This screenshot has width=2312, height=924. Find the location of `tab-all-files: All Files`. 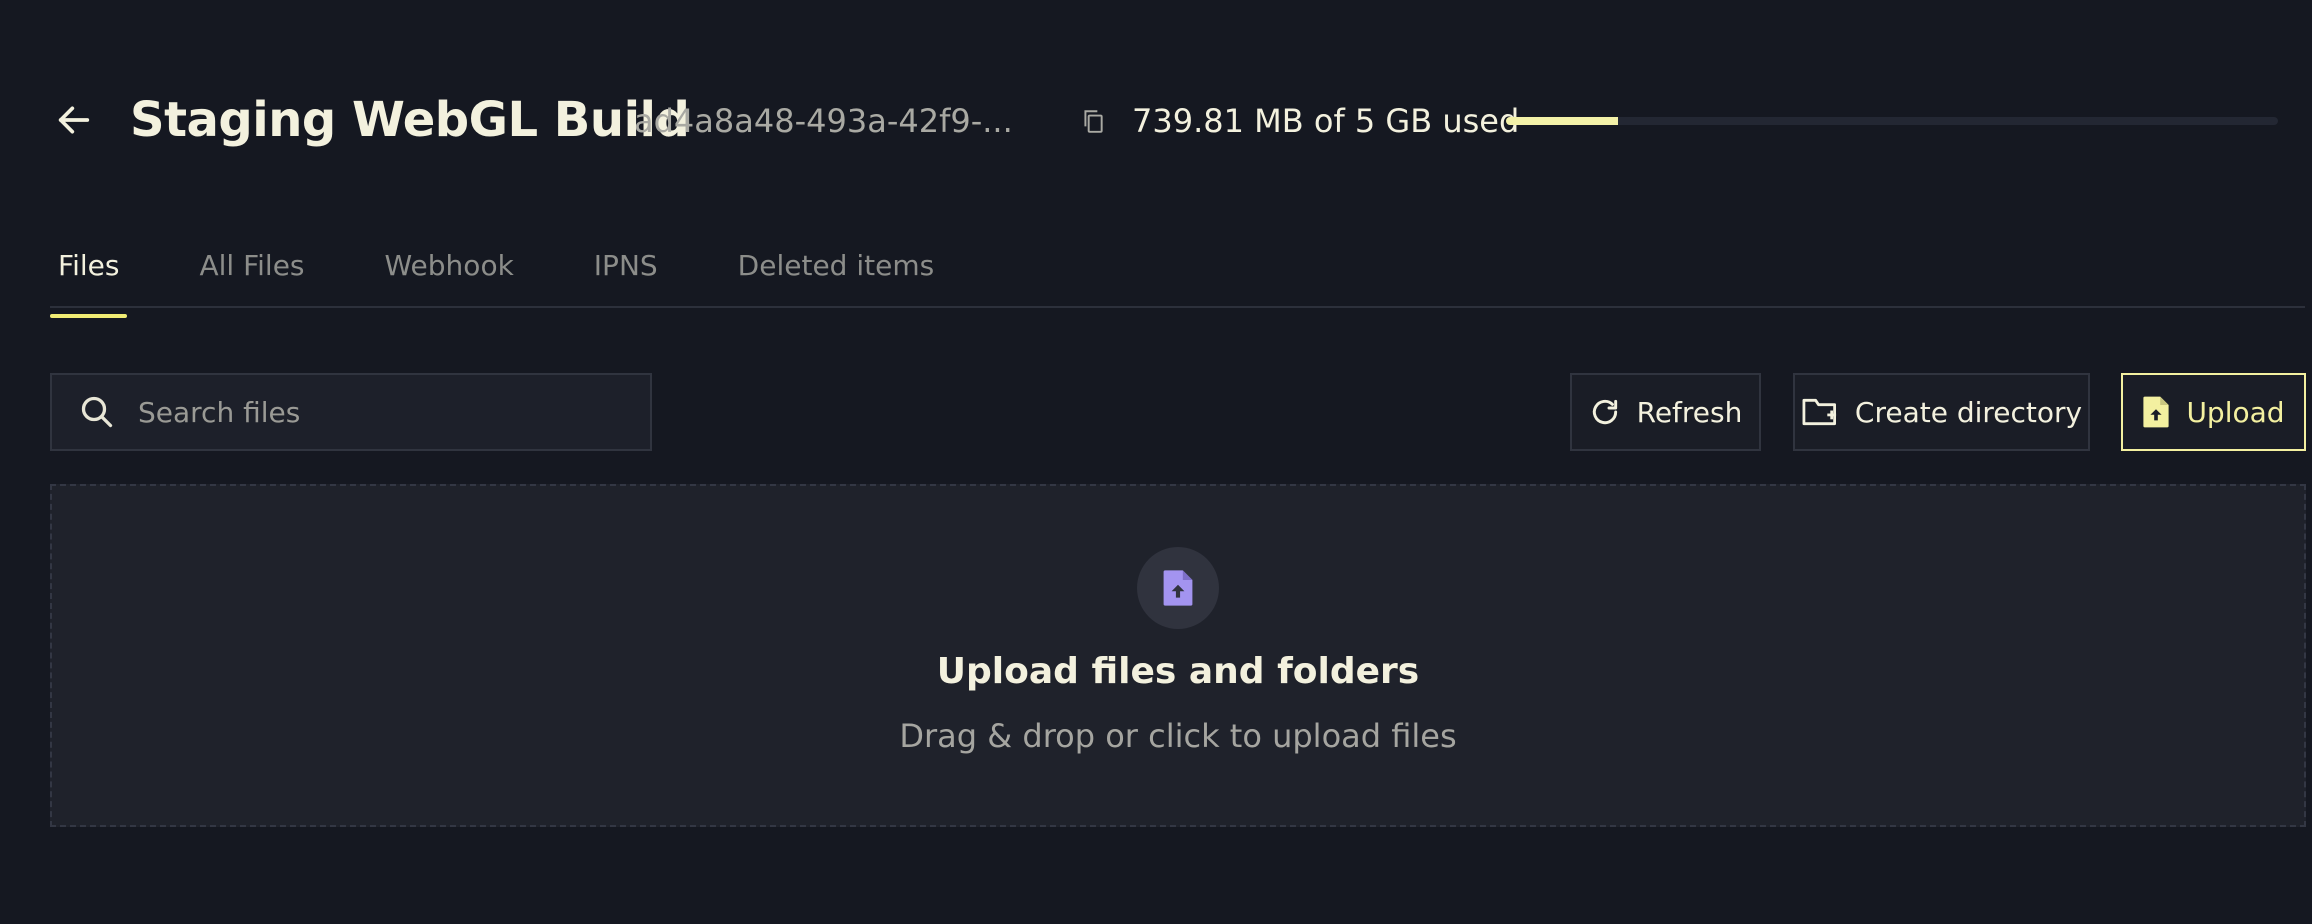

tab-all-files: All Files is located at coordinates (251, 272).